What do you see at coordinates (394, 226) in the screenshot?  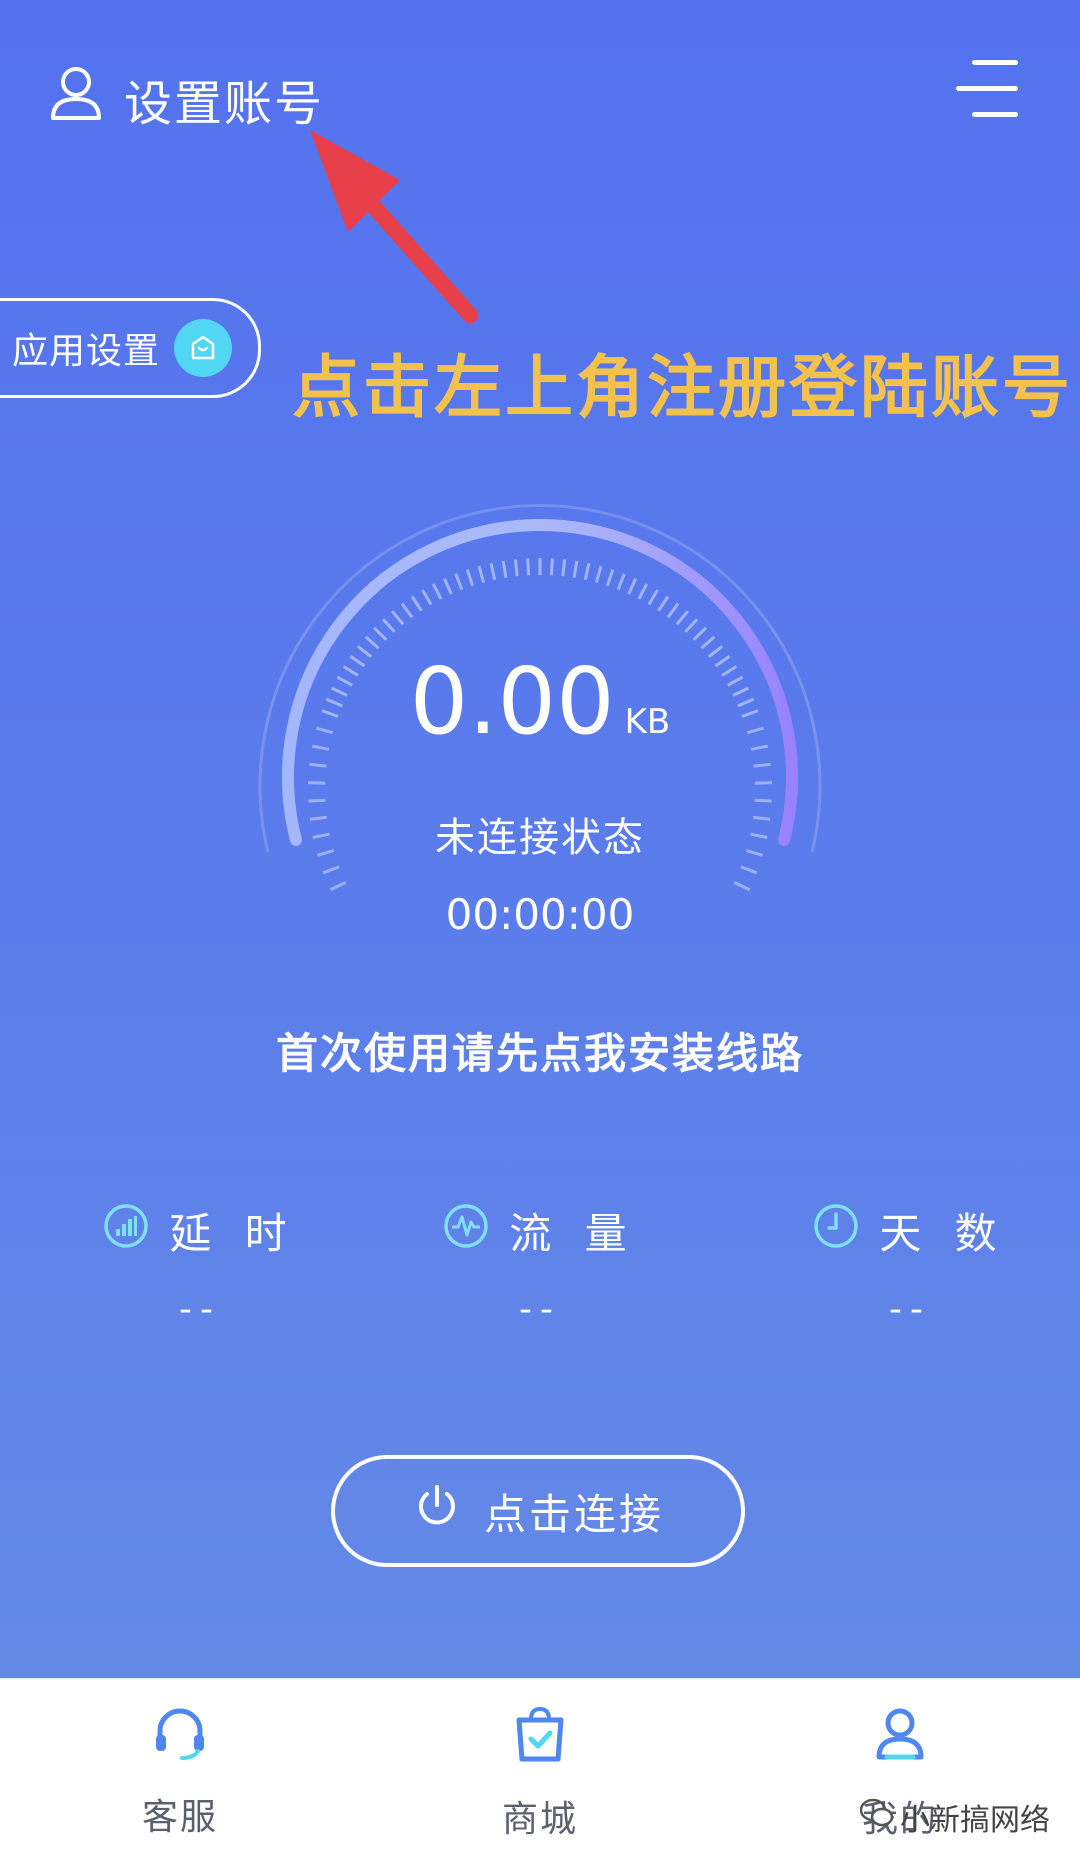 I see `annotation-arrow` at bounding box center [394, 226].